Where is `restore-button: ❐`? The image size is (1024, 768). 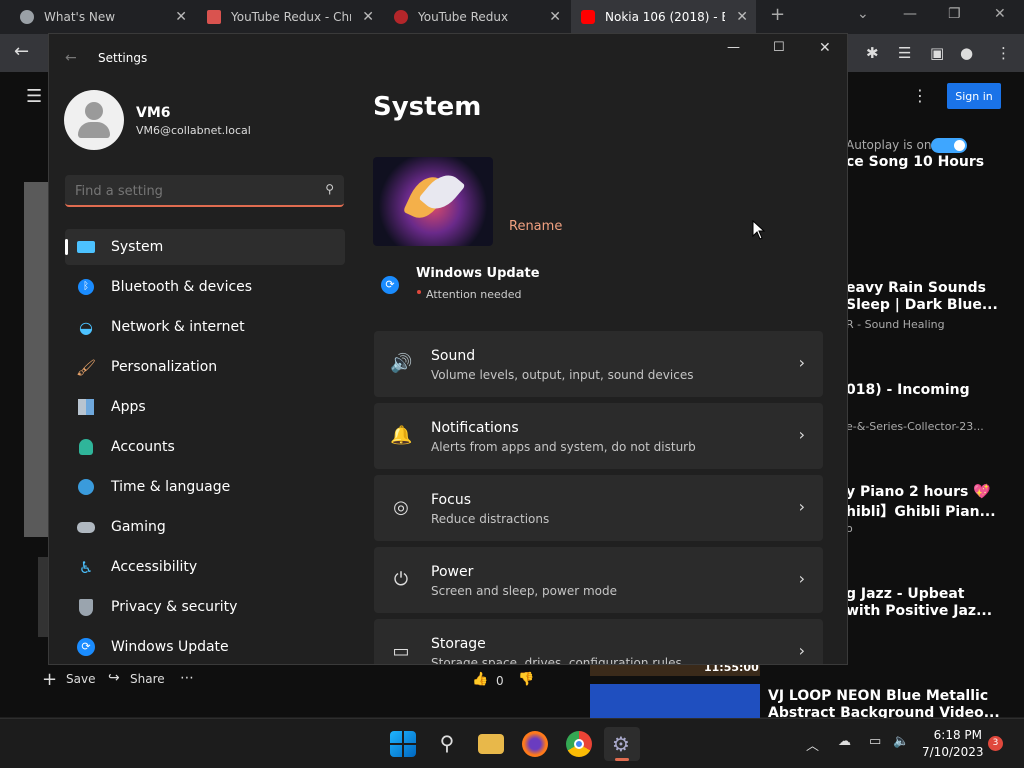
restore-button: ❐ is located at coordinates (954, 14).